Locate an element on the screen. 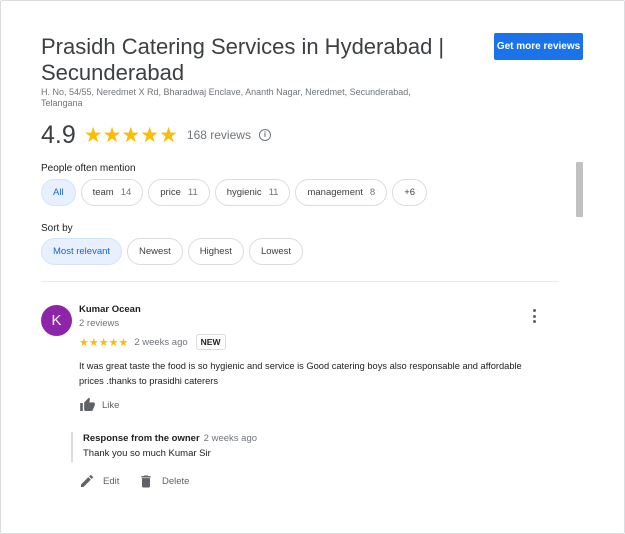  chip-count: 14 is located at coordinates (126, 192).